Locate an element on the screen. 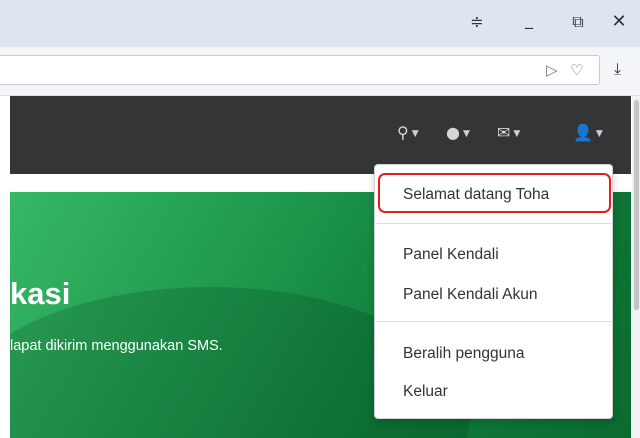 Image resolution: width=640 pixels, height=438 pixels. download-icon: ⤓ is located at coordinates (617, 69).